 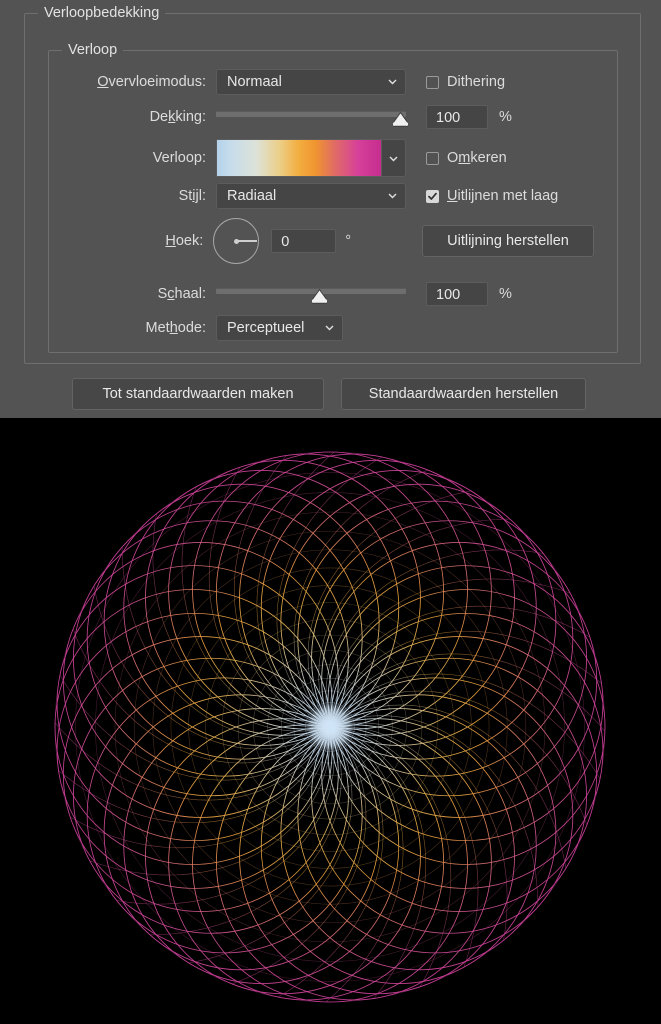 What do you see at coordinates (192, 196) in the screenshot?
I see `style-label: Stijl:` at bounding box center [192, 196].